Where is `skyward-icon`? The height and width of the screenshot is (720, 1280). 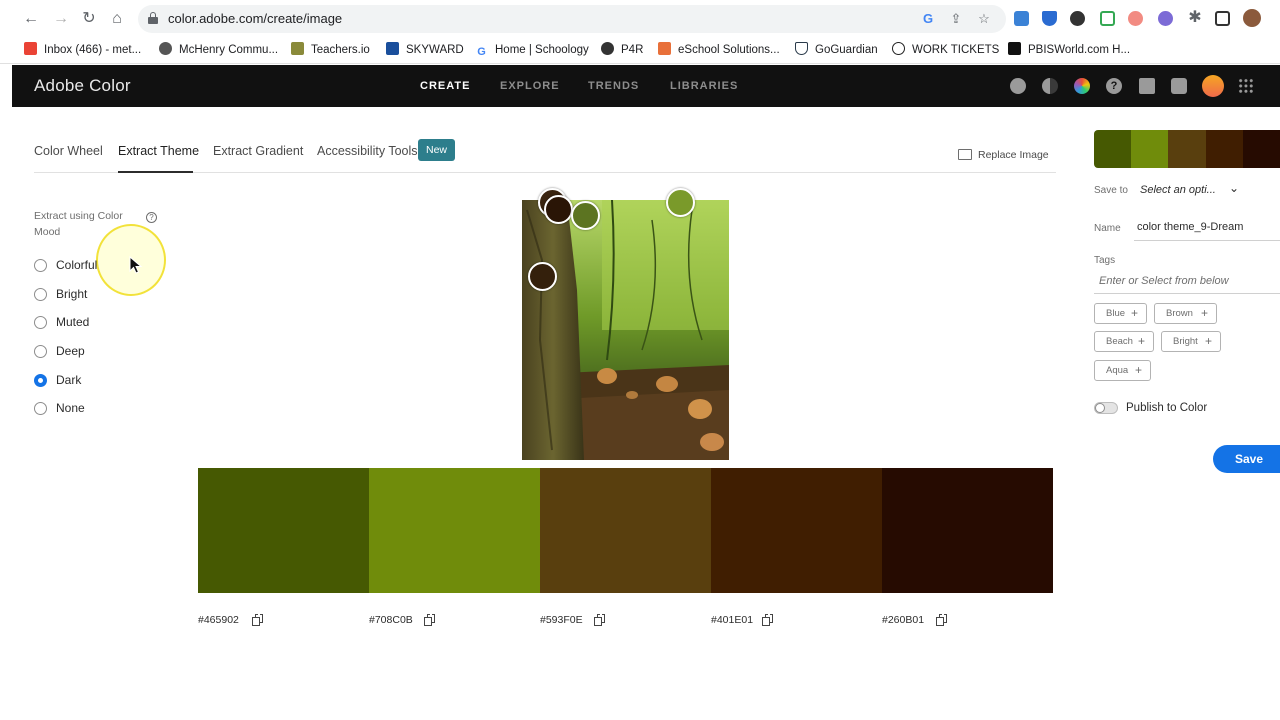 skyward-icon is located at coordinates (392, 48).